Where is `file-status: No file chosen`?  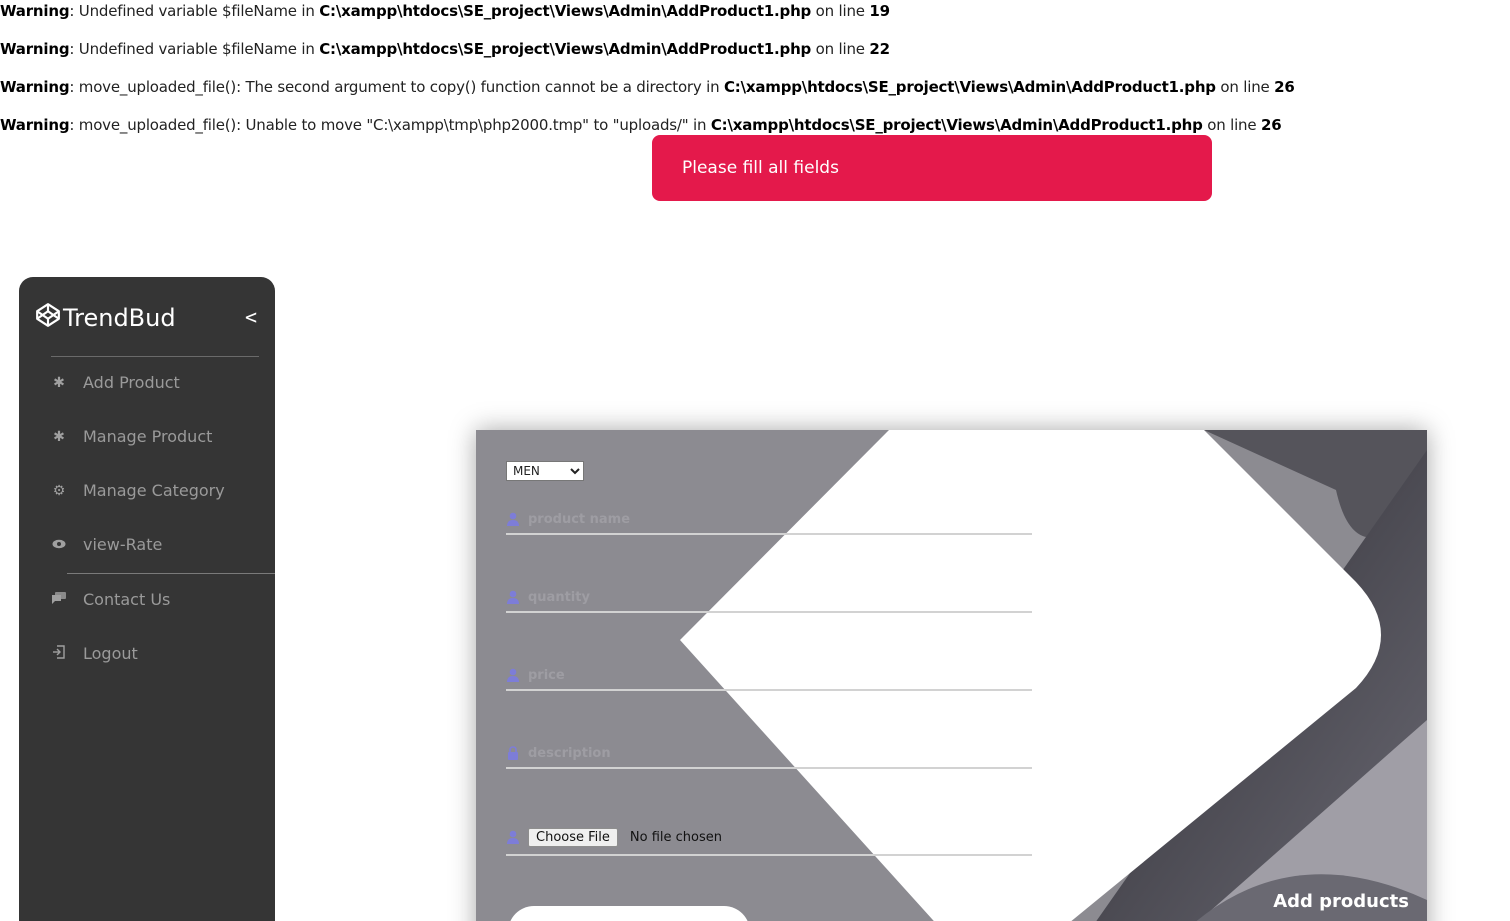 file-status: No file chosen is located at coordinates (675, 837).